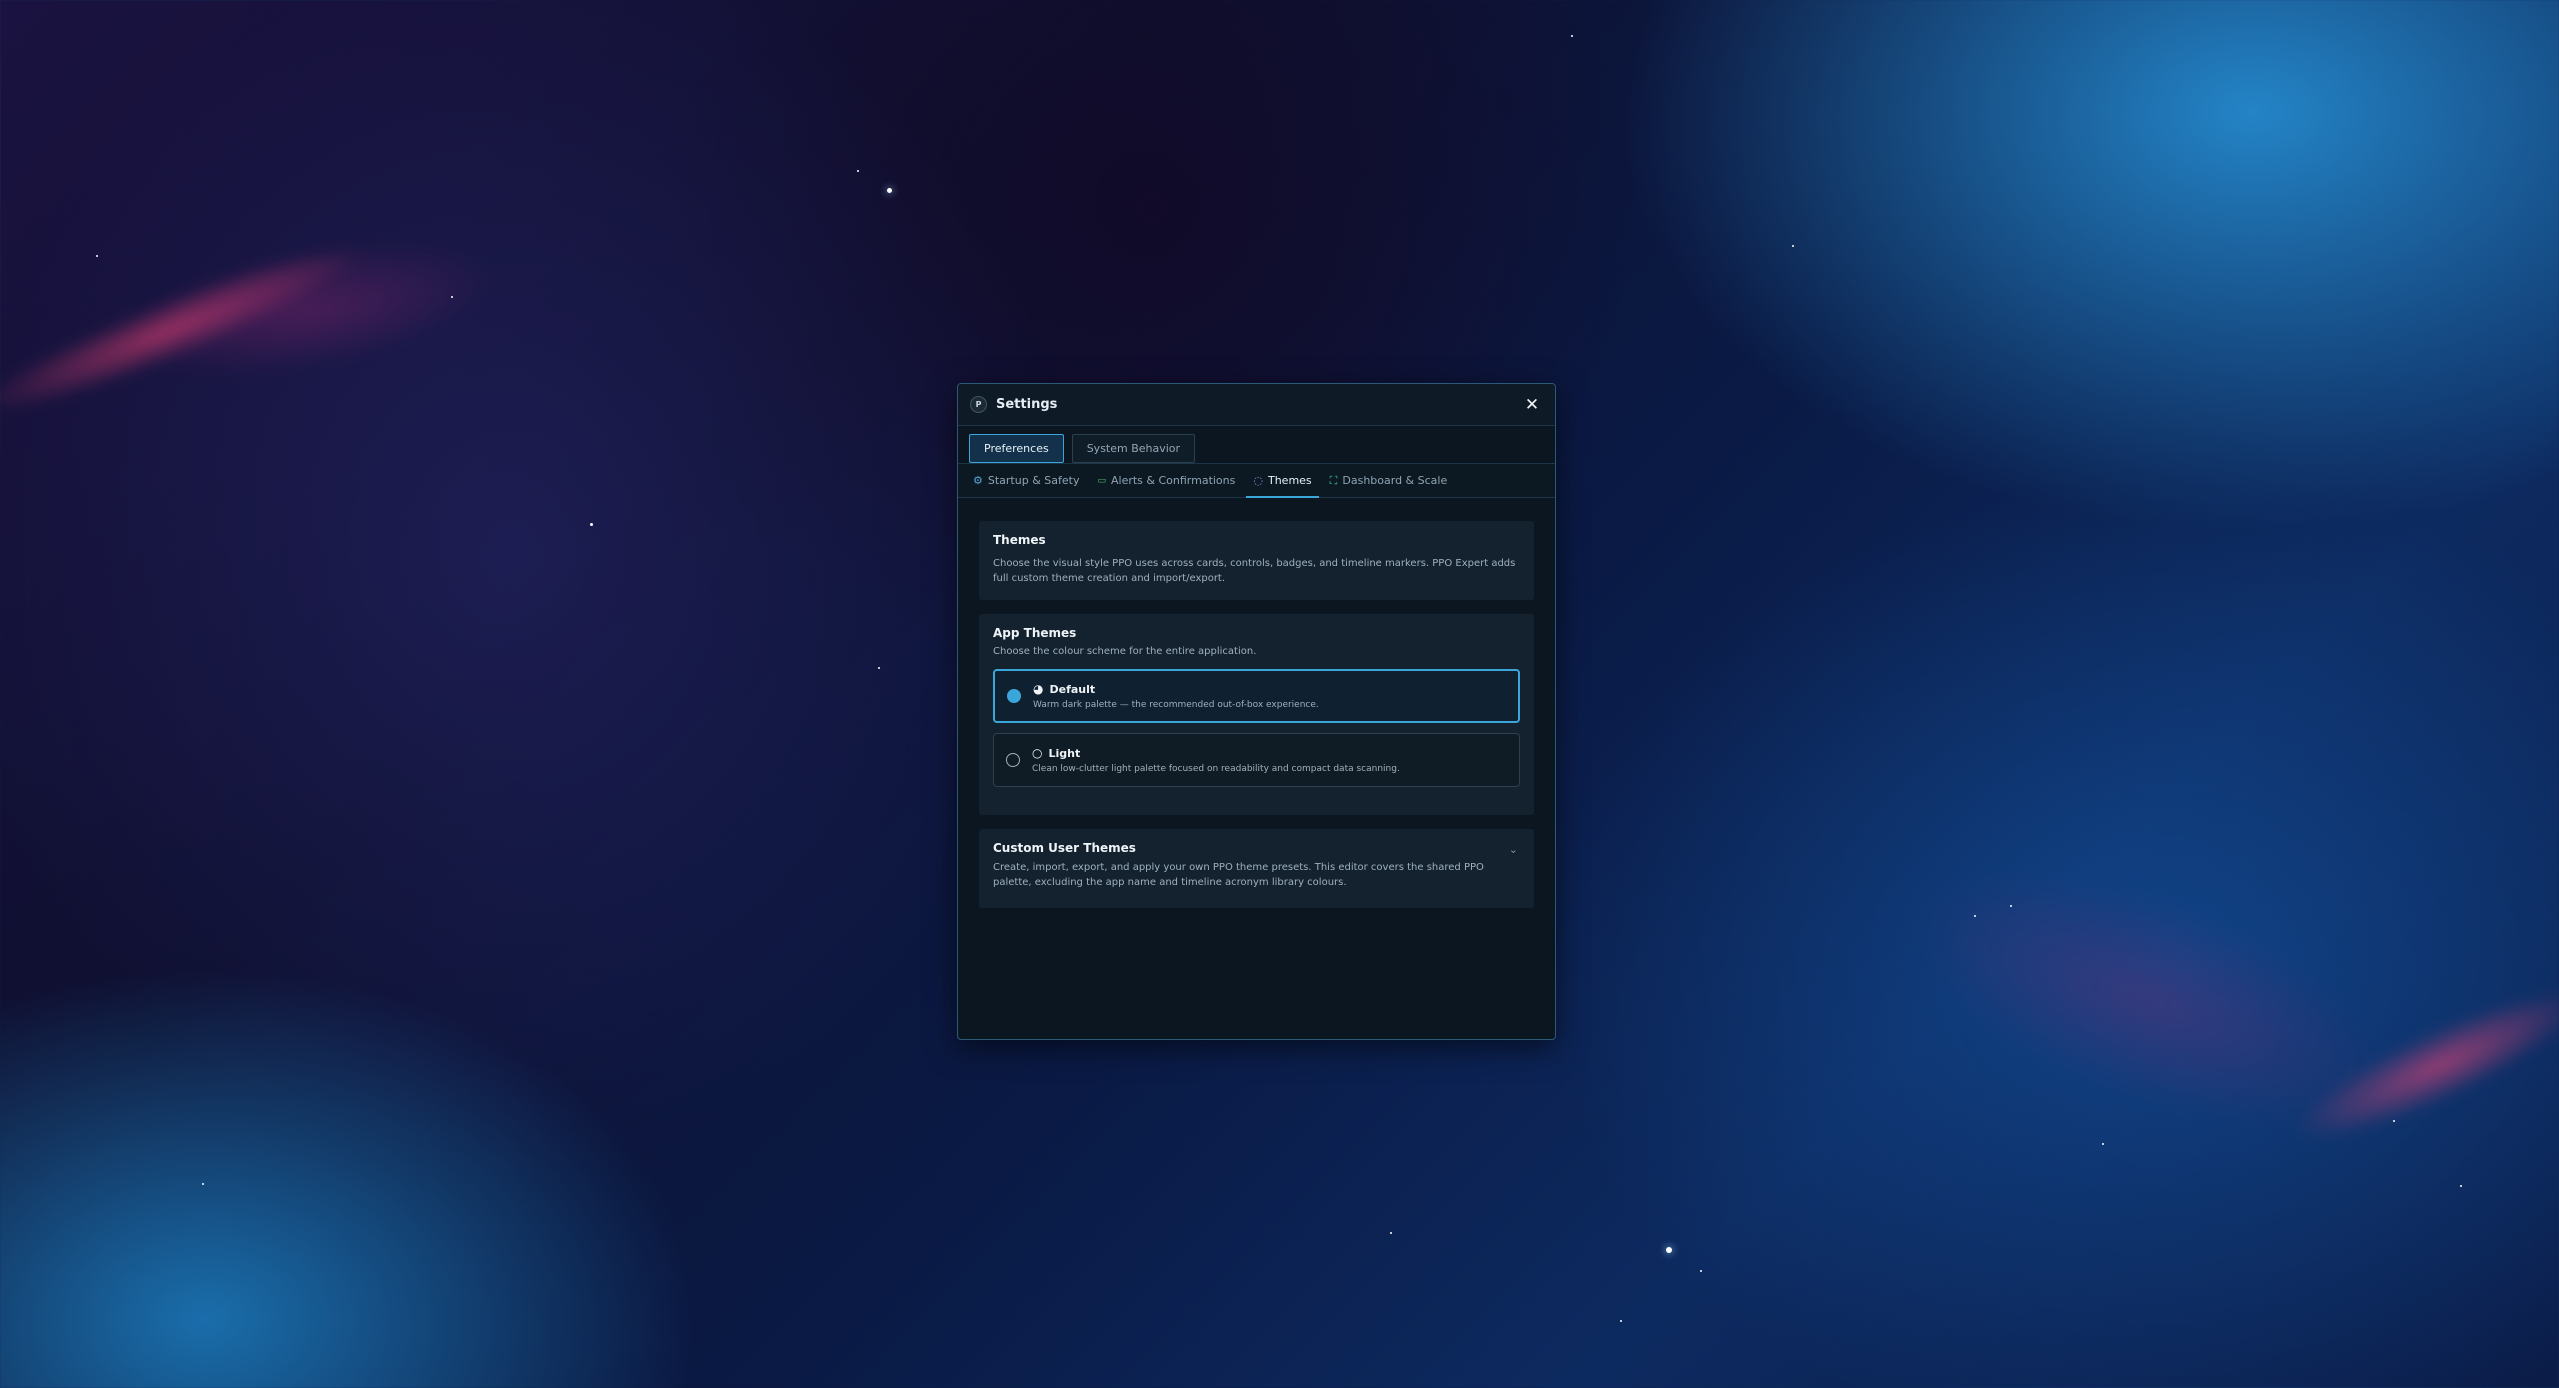 This screenshot has height=1388, width=2559. I want to click on chevron-down-icon: ⌄, so click(1513, 849).